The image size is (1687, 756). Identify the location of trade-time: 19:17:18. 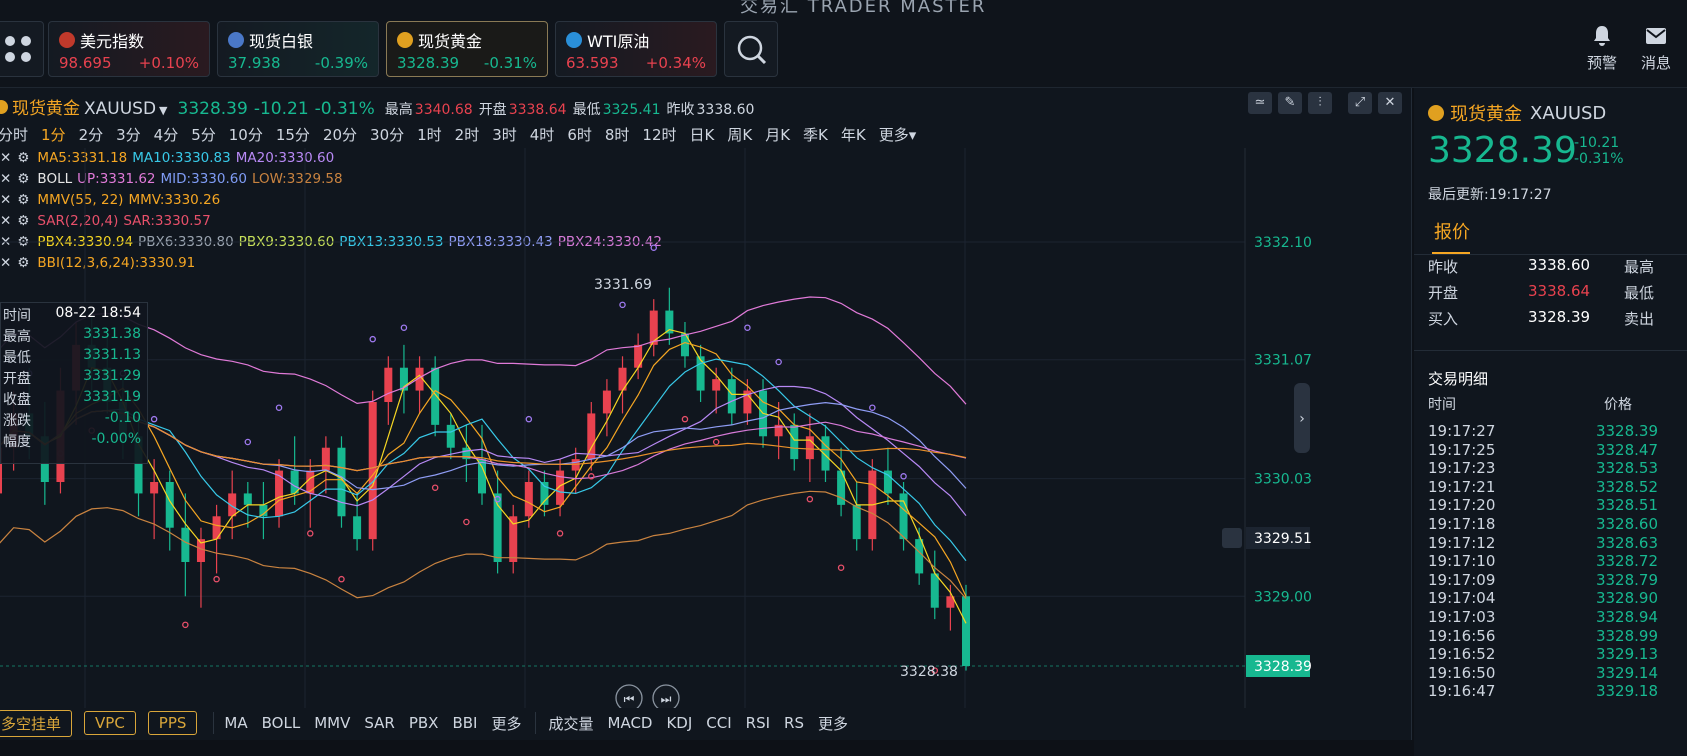
(1462, 524).